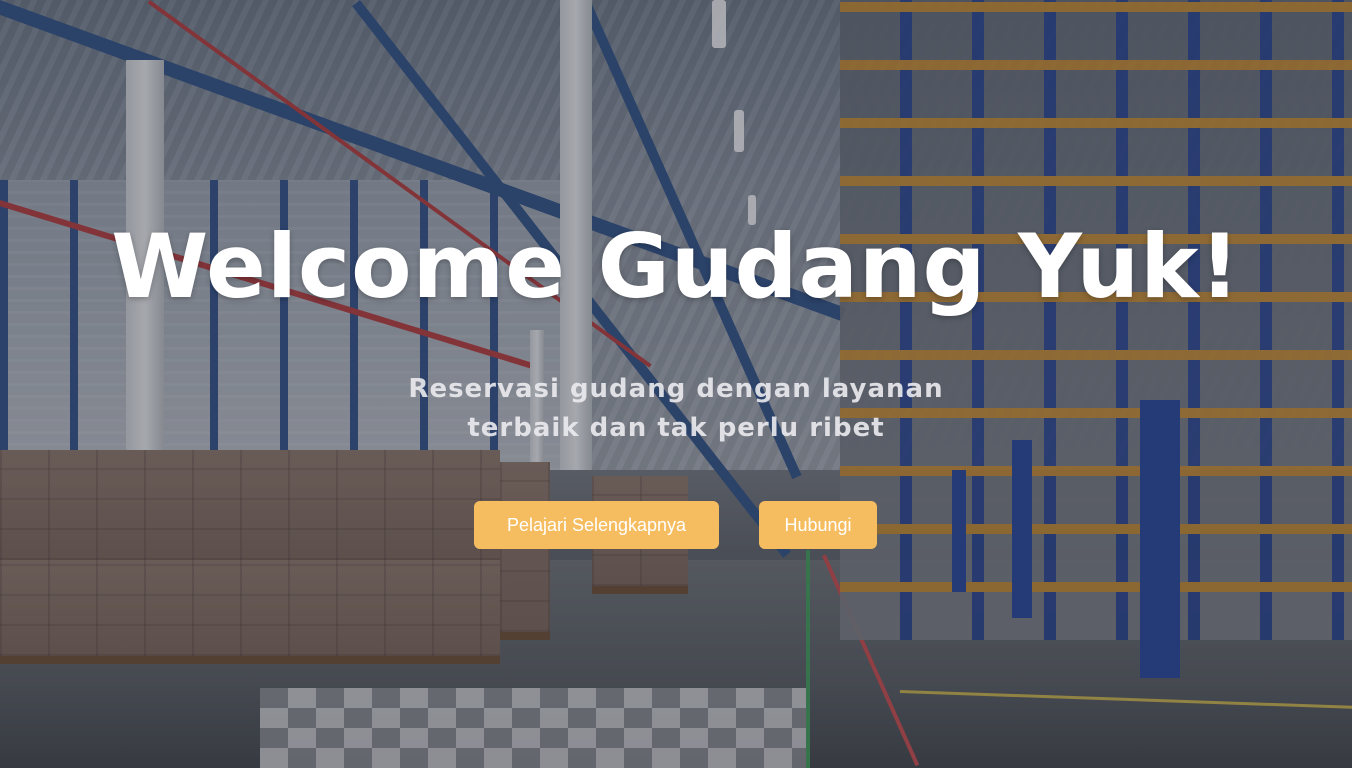  What do you see at coordinates (818, 525) in the screenshot?
I see `contact-button: Hubungi` at bounding box center [818, 525].